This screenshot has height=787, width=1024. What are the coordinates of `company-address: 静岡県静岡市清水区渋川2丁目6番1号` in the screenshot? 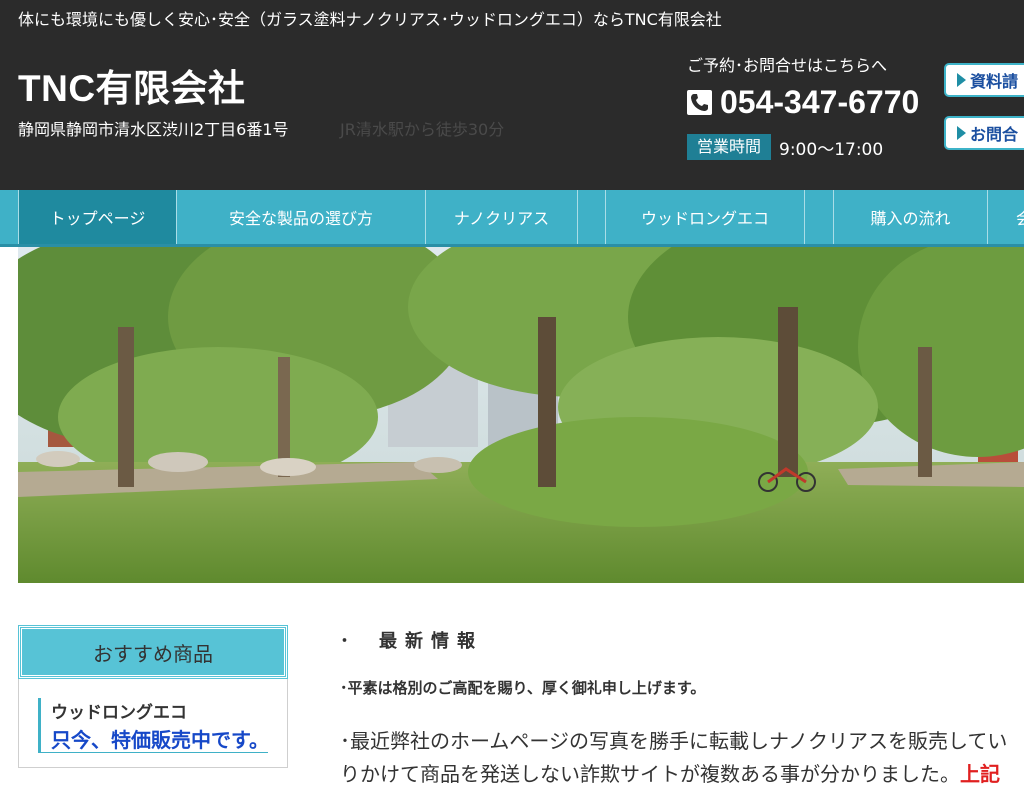 It's located at (153, 129).